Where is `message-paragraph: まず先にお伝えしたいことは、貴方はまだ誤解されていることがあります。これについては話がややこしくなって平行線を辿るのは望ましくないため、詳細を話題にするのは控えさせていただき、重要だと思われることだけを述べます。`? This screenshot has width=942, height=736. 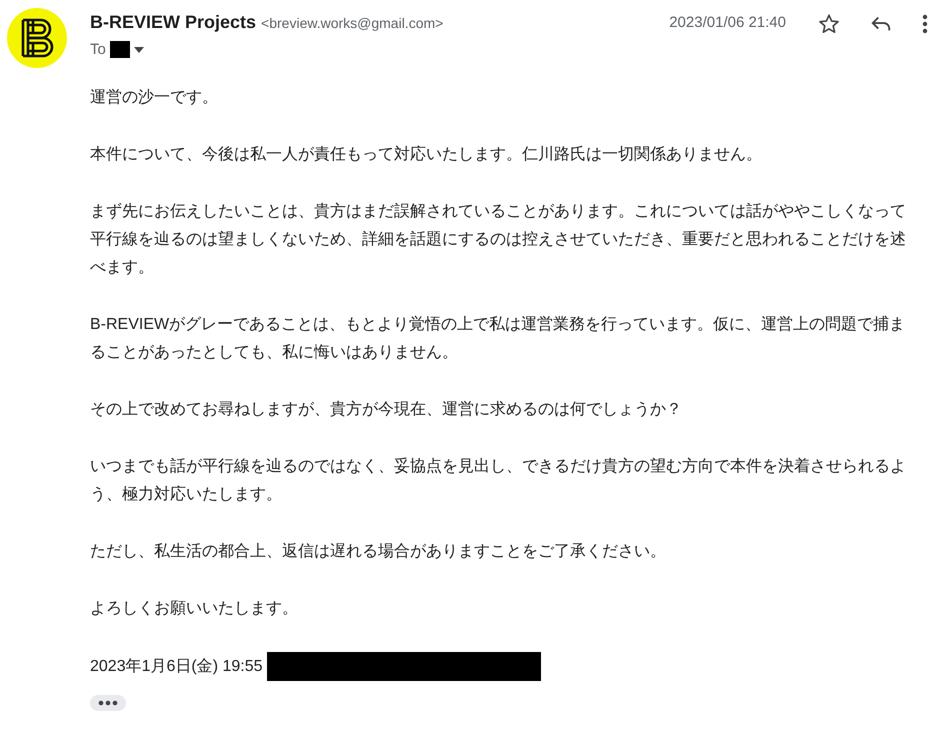 message-paragraph: まず先にお伝えしたいことは、貴方はまだ誤解されていることがあります。これについては話がややこしくなって平行線を辿るのは望ましくないため、詳細を話題にするのは控えさせていただき、重要だと思われることだけを述べます。 is located at coordinates (498, 240).